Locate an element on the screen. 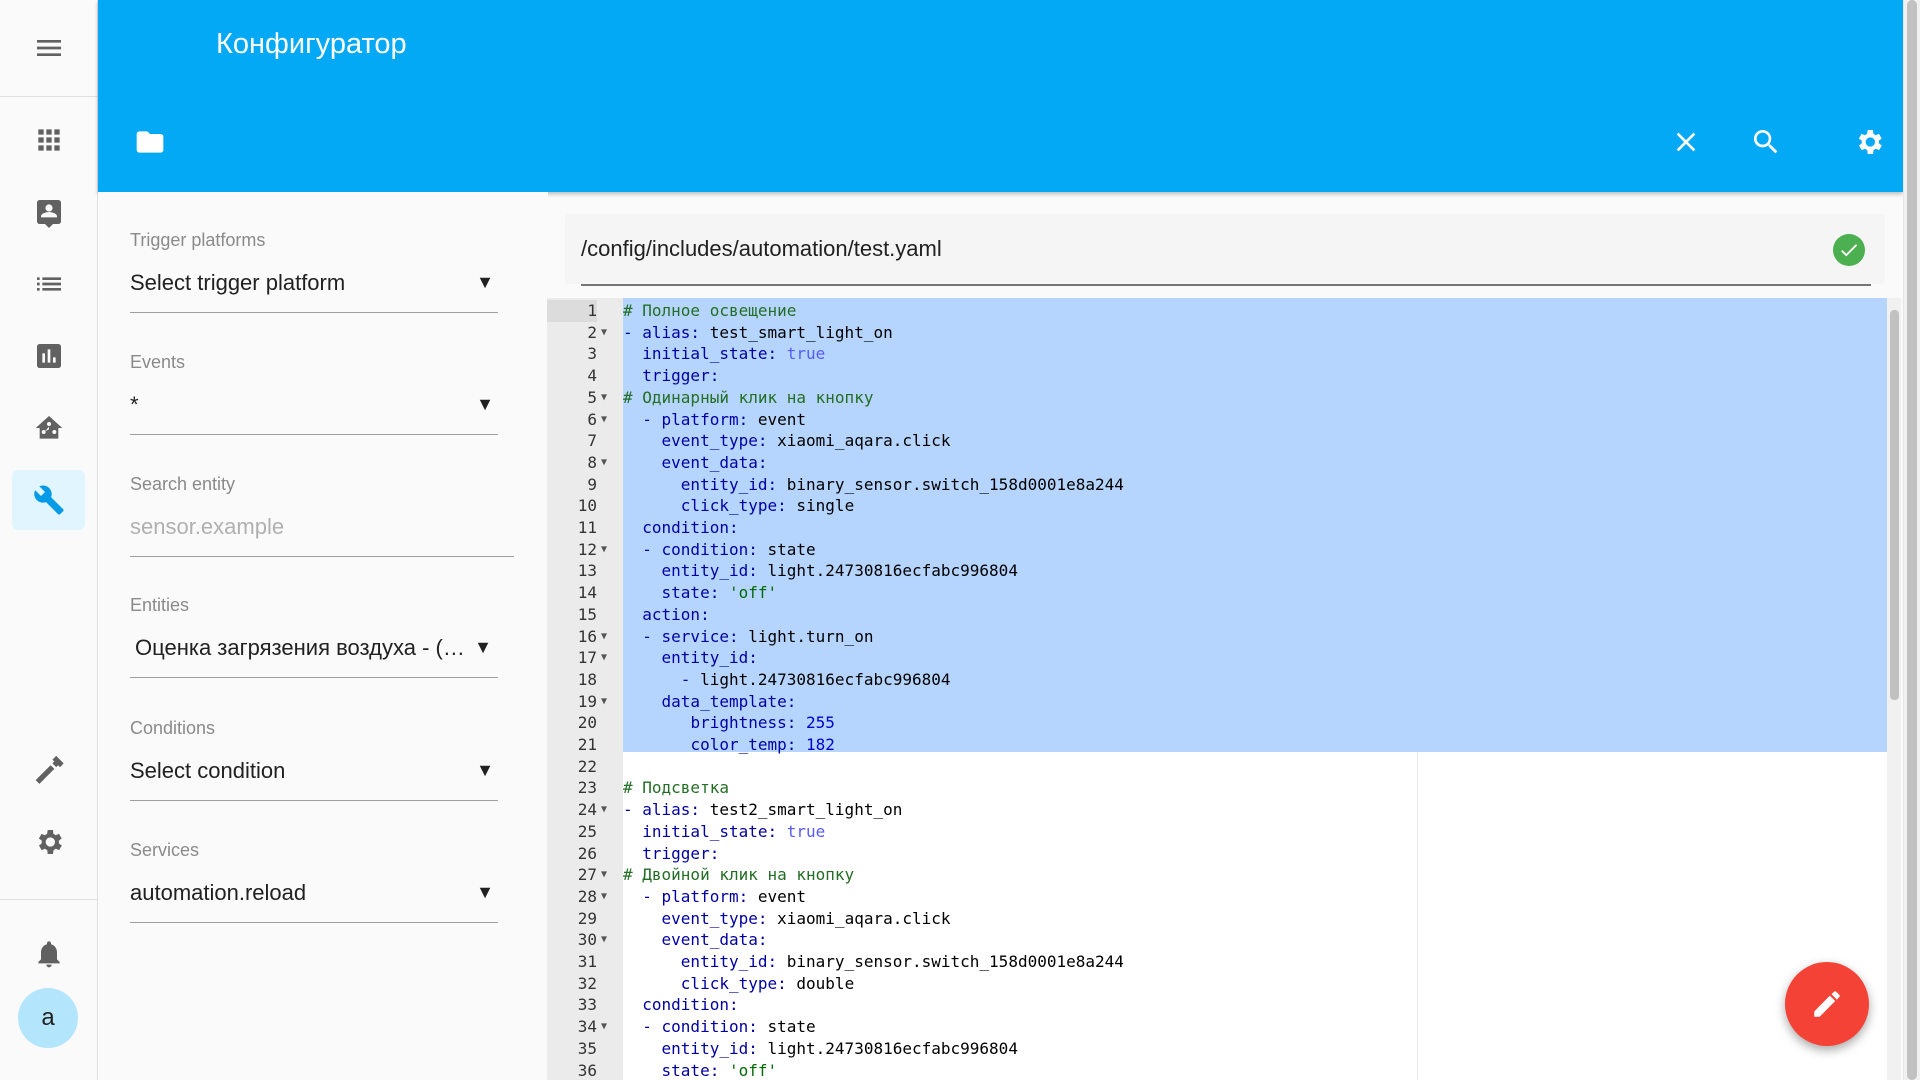 This screenshot has width=1920, height=1080. bell-icon is located at coordinates (48, 954).